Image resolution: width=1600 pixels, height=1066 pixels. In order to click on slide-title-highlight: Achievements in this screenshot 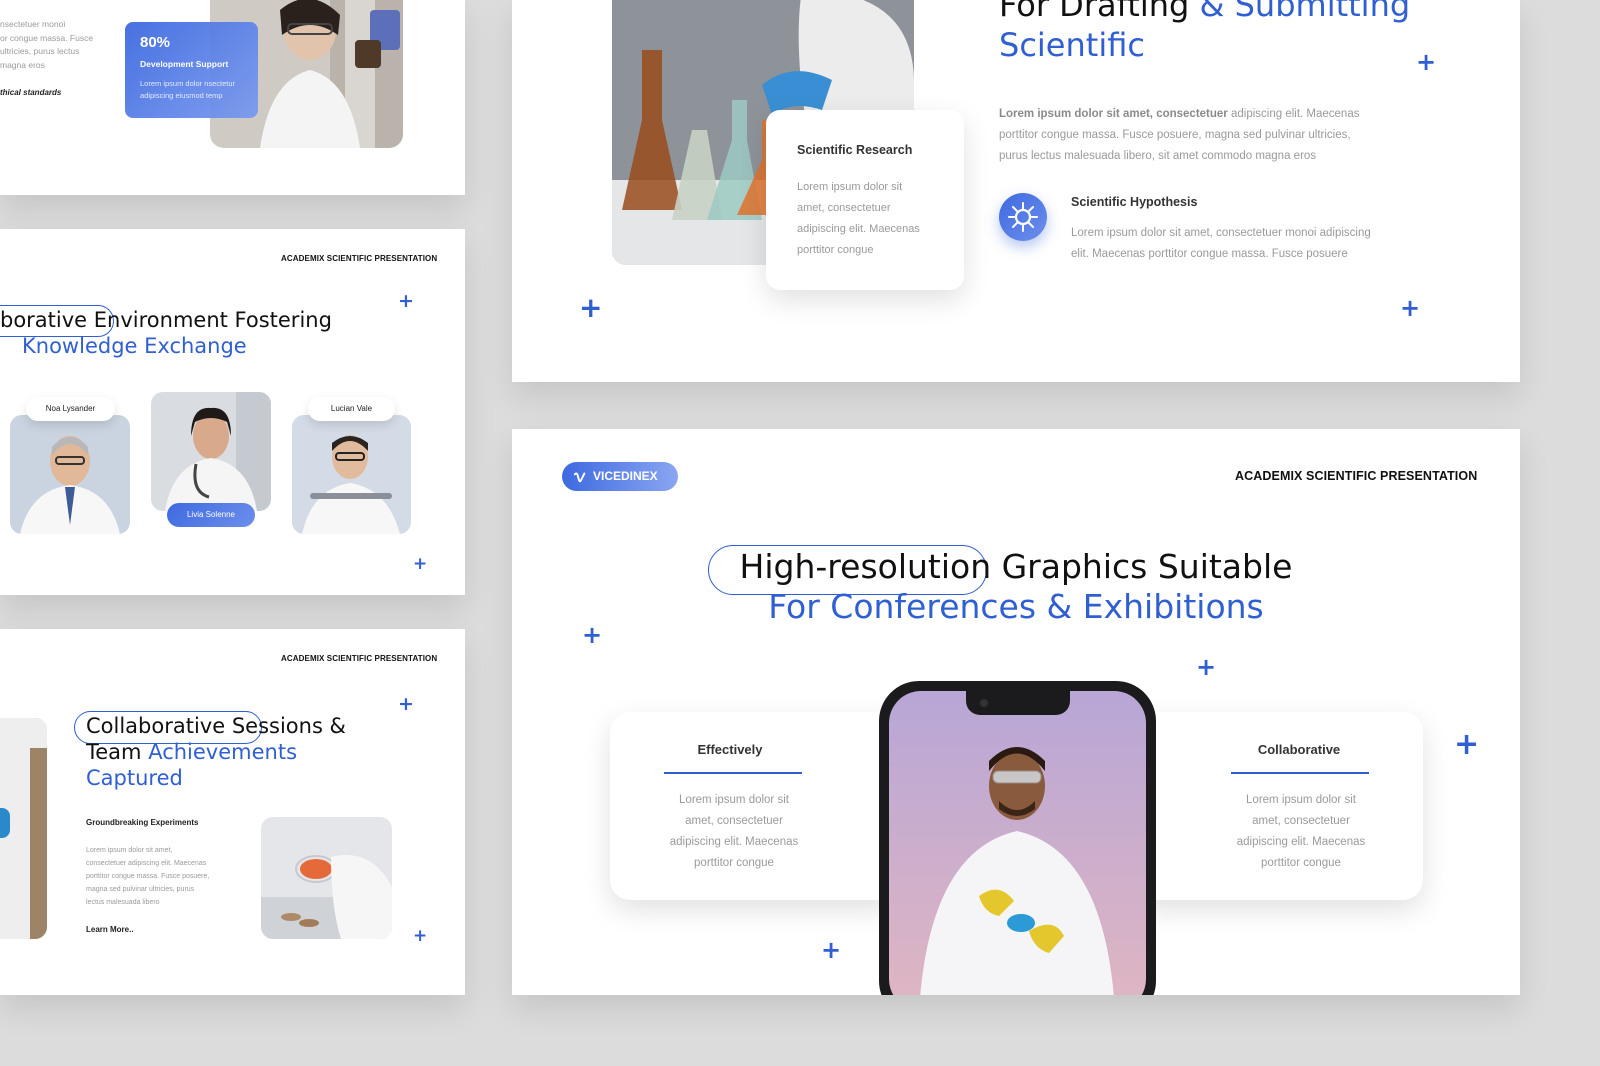, I will do `click(223, 752)`.